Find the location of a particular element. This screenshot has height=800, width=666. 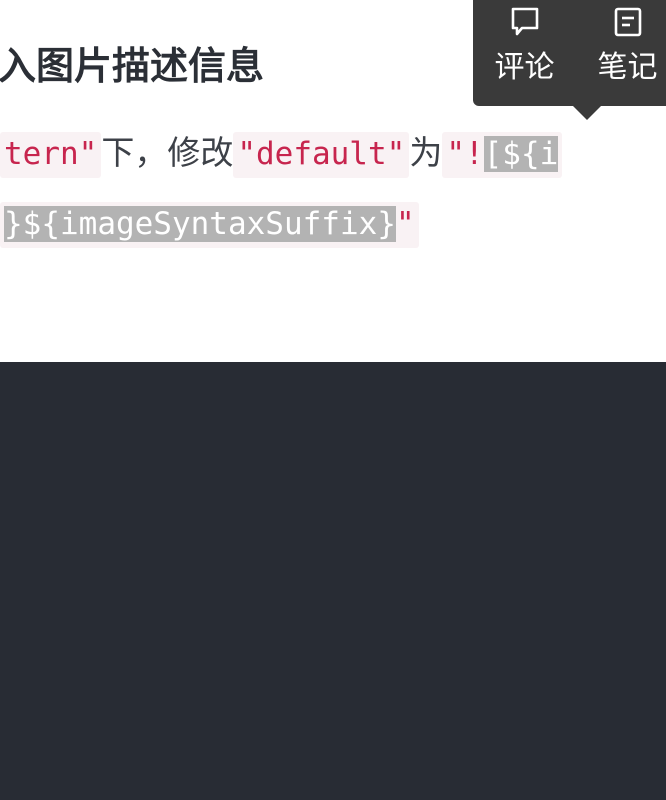

paragraph-text: 为 is located at coordinates (426, 152).